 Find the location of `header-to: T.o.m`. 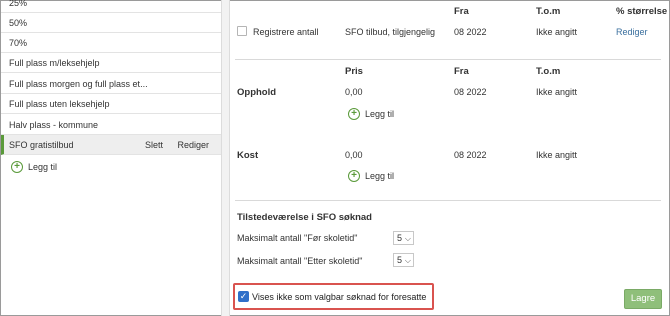

header-to: T.o.m is located at coordinates (548, 11).